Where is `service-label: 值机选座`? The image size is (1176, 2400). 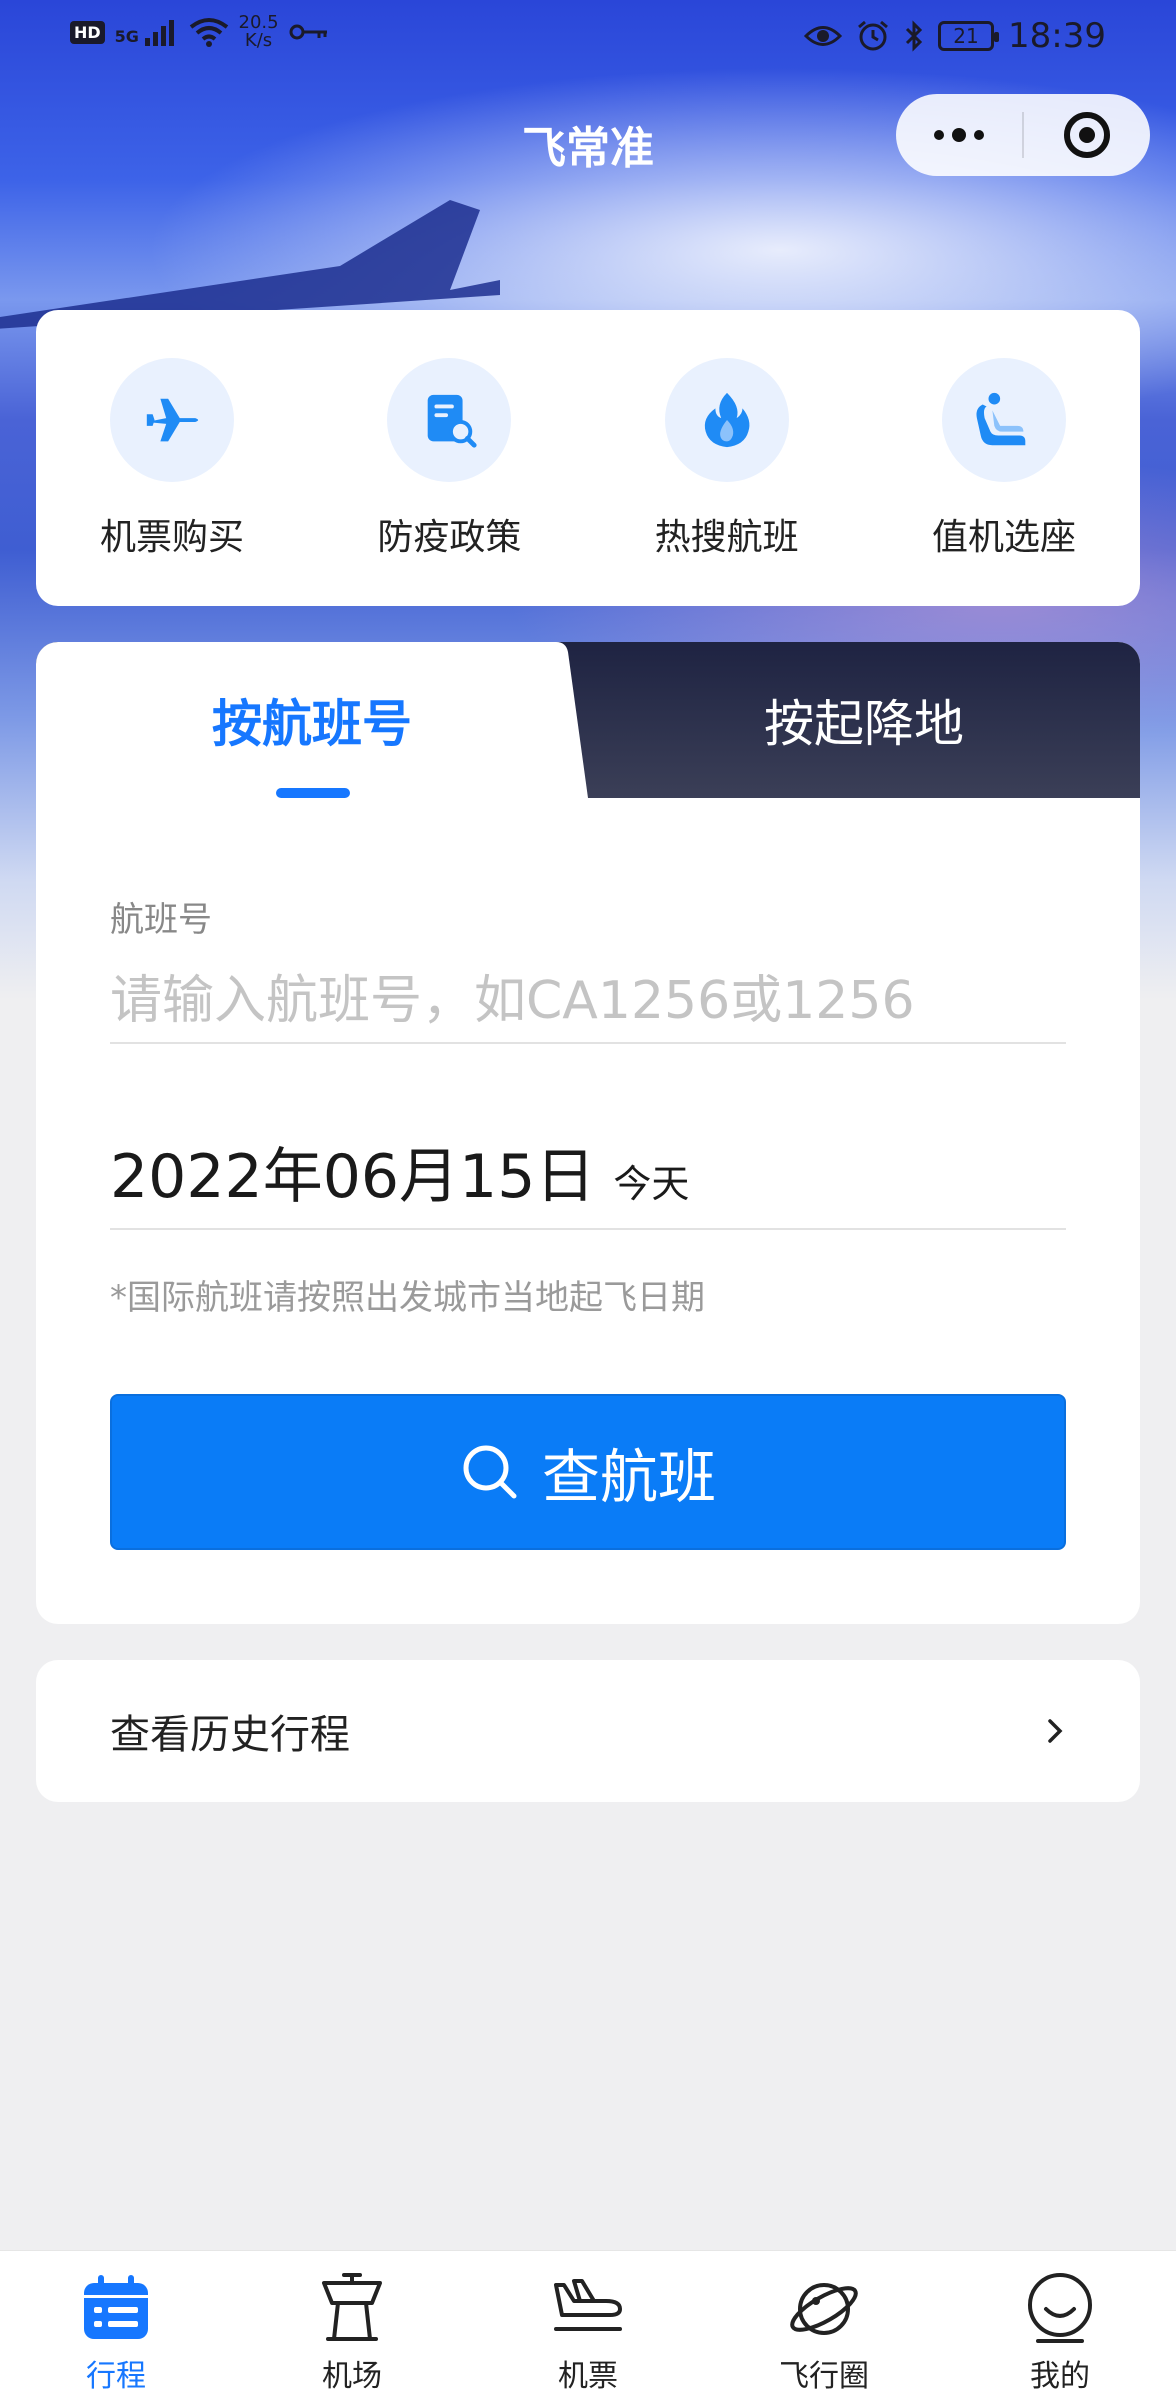
service-label: 值机选座 is located at coordinates (1003, 537).